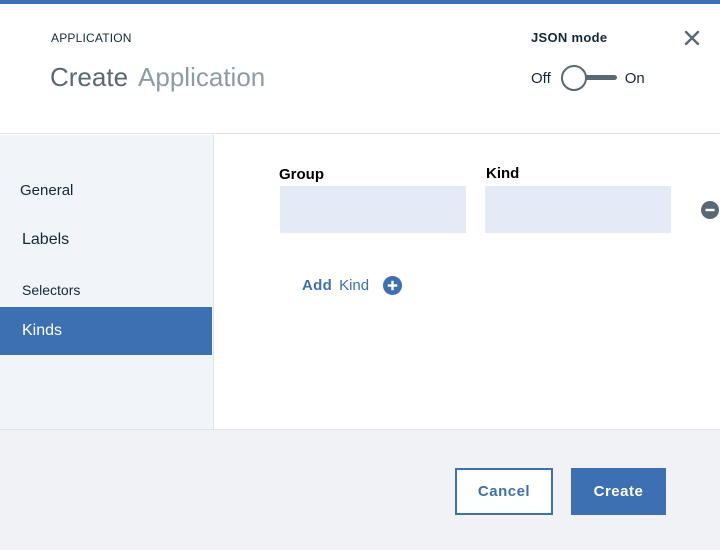 The image size is (720, 550). I want to click on title-action: Create, so click(89, 77).